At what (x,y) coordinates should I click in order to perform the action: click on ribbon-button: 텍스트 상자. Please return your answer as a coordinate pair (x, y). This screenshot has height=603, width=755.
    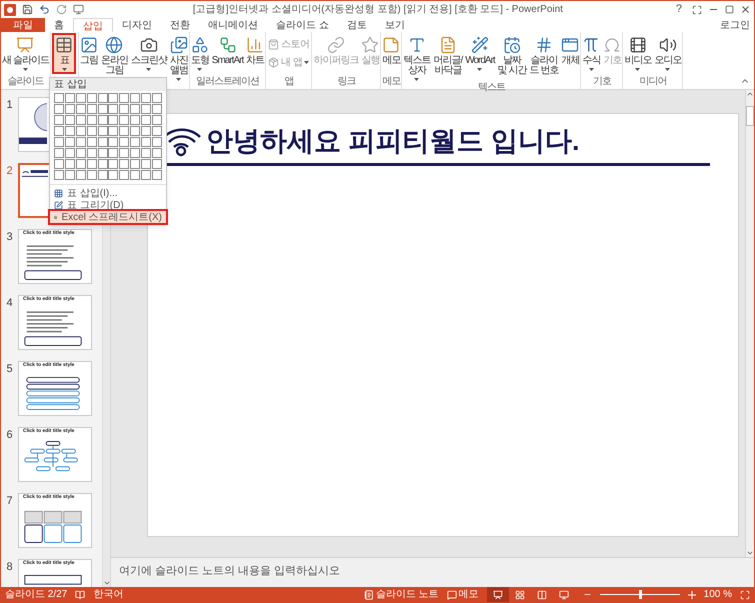
    Looking at the image, I should click on (417, 58).